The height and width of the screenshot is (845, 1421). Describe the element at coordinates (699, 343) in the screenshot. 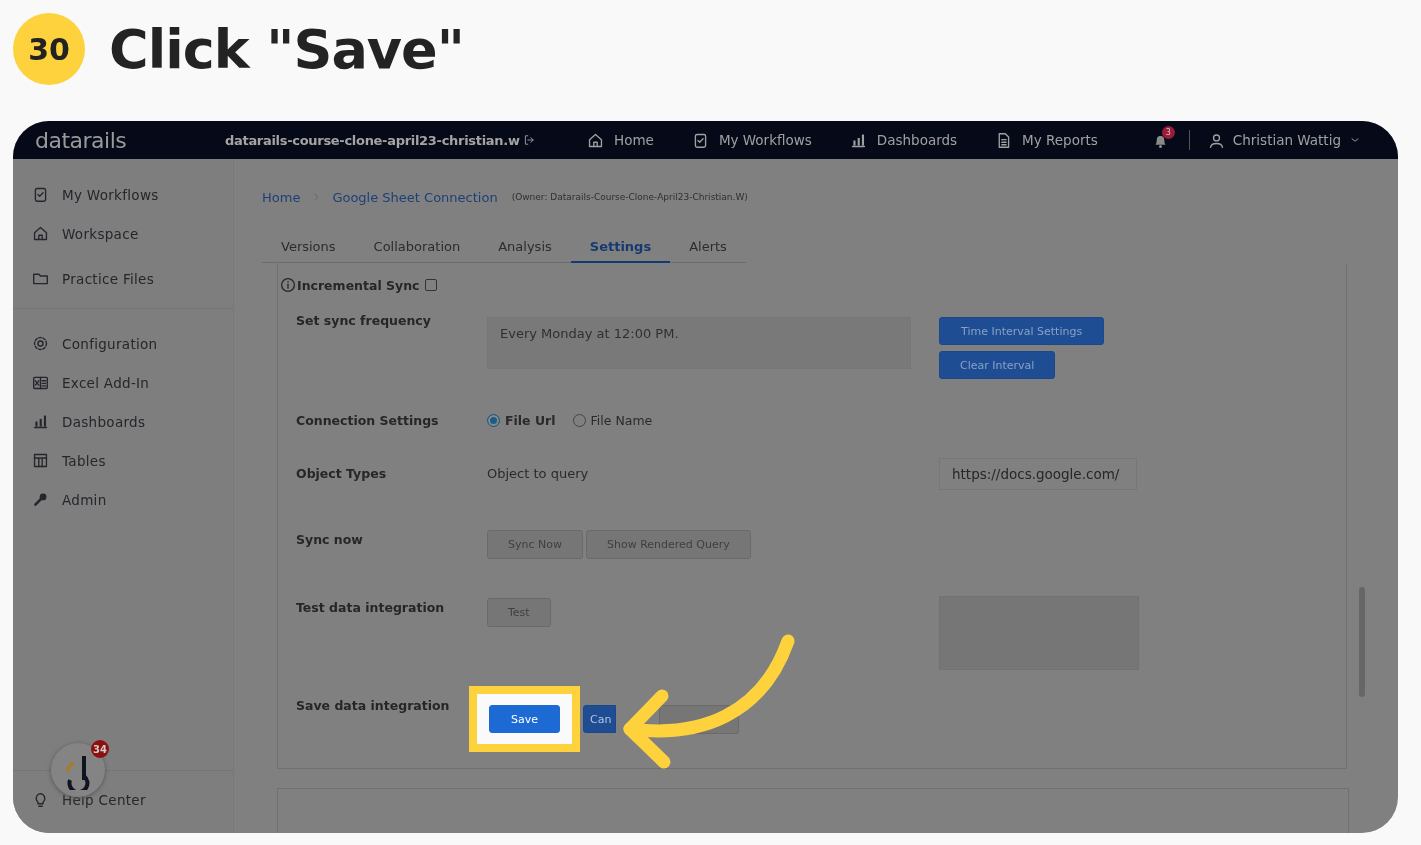

I see `schedule-field: Every Monday at 12:00 PM.` at that location.